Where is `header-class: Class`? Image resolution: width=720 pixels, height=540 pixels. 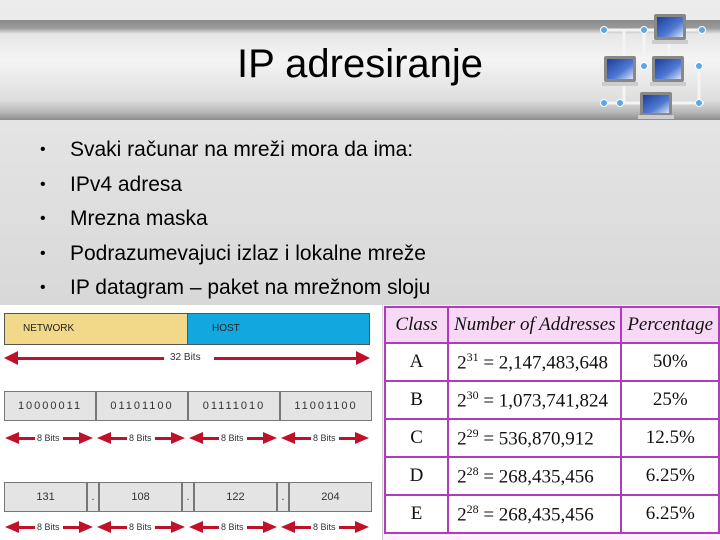 header-class: Class is located at coordinates (416, 325).